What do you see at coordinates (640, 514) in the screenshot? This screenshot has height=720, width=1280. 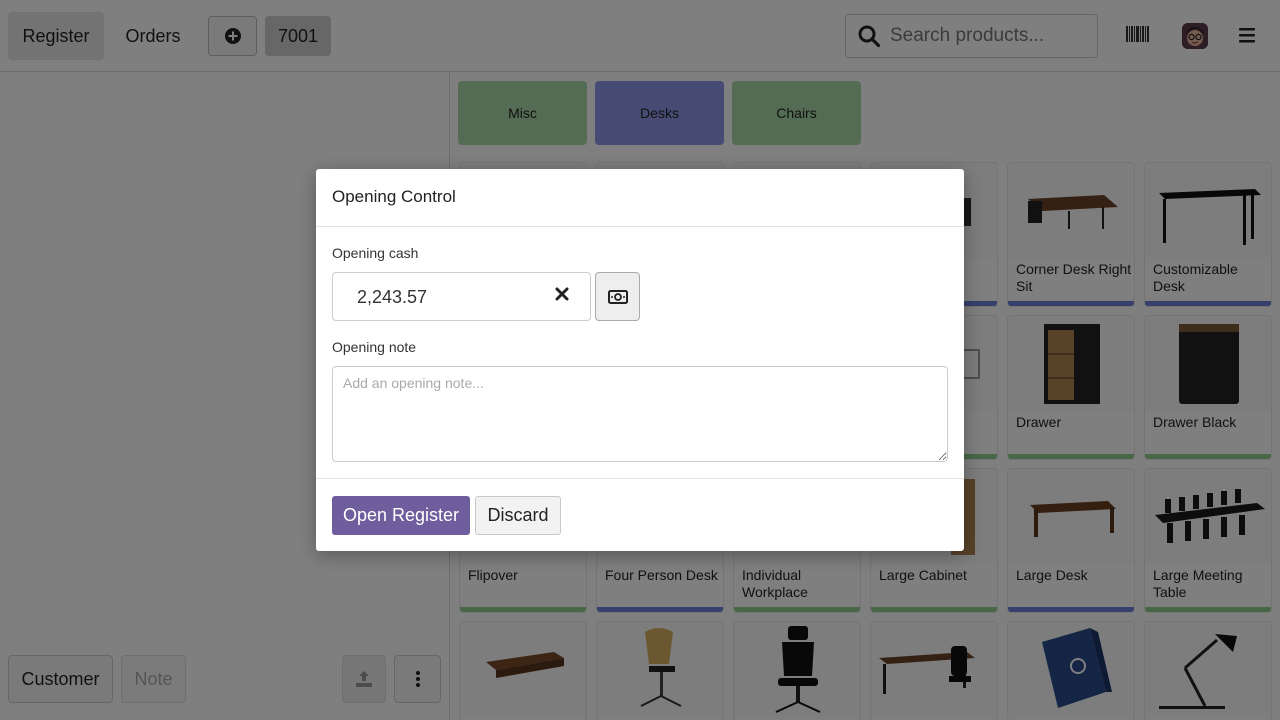 I see `dialog-footer: Open Register Discard` at bounding box center [640, 514].